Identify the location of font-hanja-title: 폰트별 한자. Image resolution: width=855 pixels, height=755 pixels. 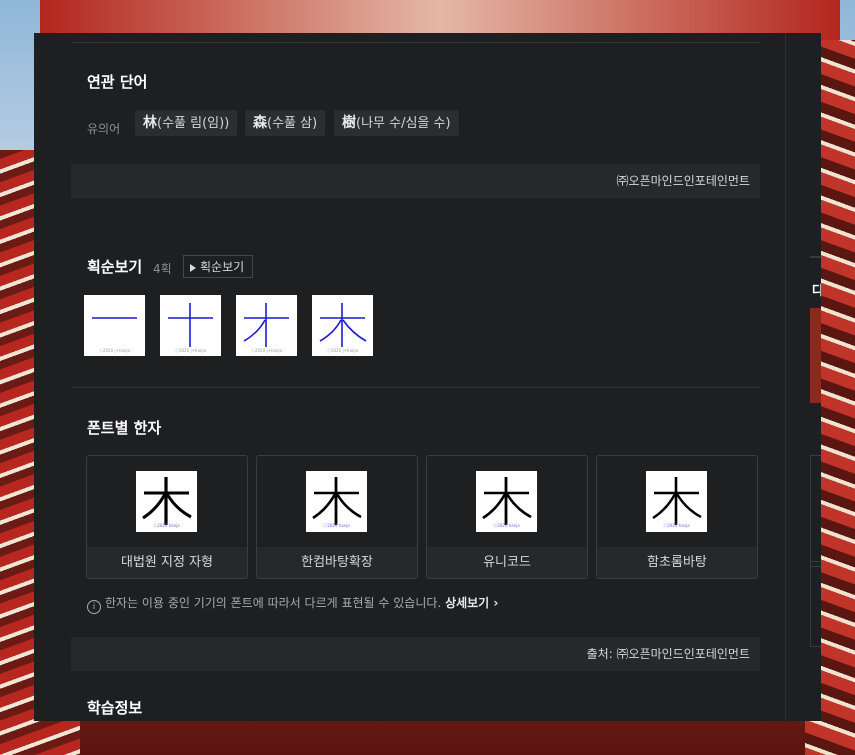
(124, 428).